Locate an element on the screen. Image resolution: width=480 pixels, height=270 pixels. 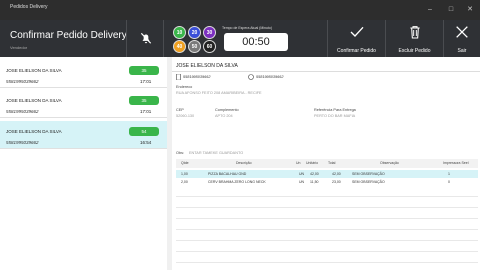
address-label: Endereco is located at coordinates (184, 87).